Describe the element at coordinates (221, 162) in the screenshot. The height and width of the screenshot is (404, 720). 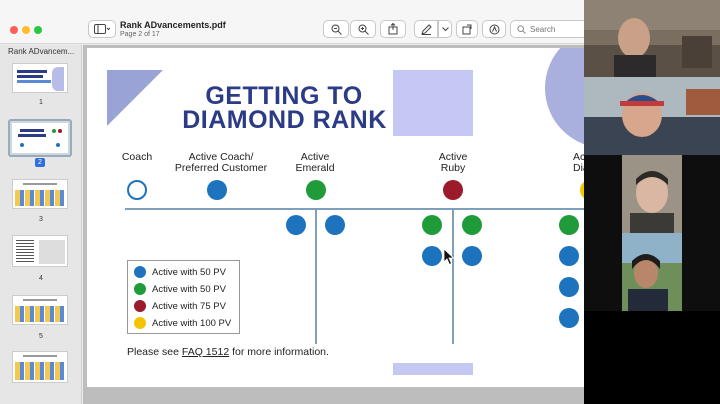
I see `rank-label-active-coach: Active Coach/Preferred Customer` at that location.